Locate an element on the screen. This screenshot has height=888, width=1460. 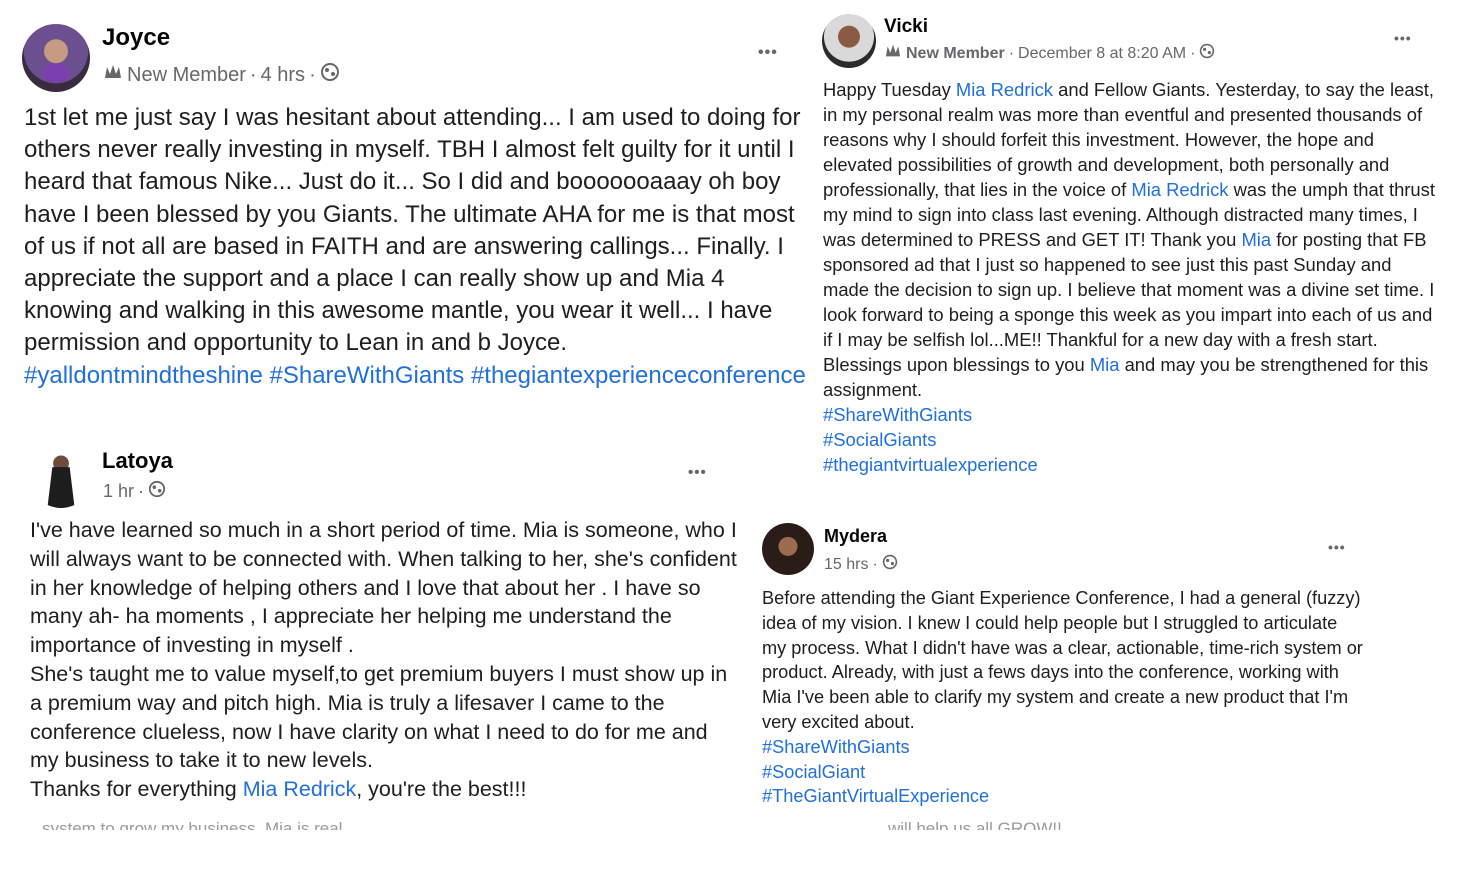
post-meta: New Member · December 8 at 8:20 AM · is located at coordinates (1049, 53).